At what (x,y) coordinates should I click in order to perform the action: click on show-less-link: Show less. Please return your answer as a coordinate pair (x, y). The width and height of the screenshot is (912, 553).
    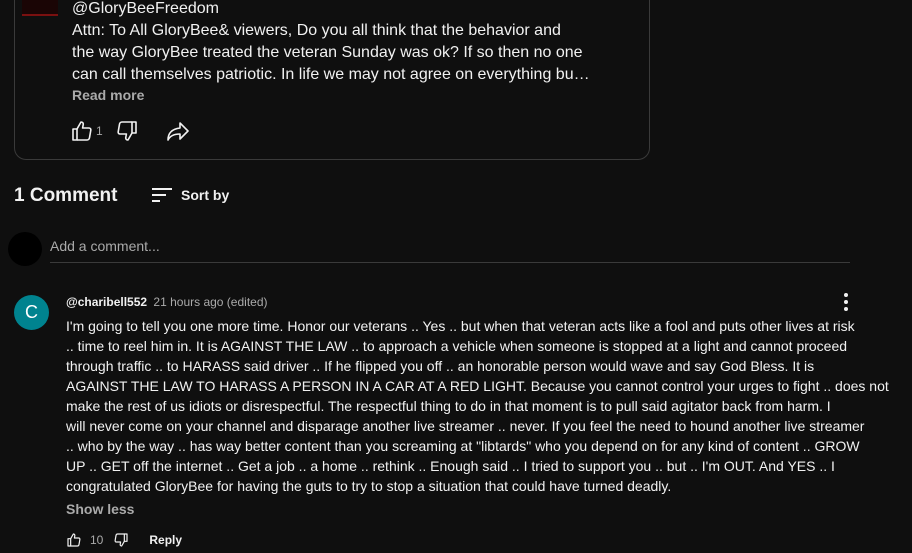
    Looking at the image, I should click on (100, 509).